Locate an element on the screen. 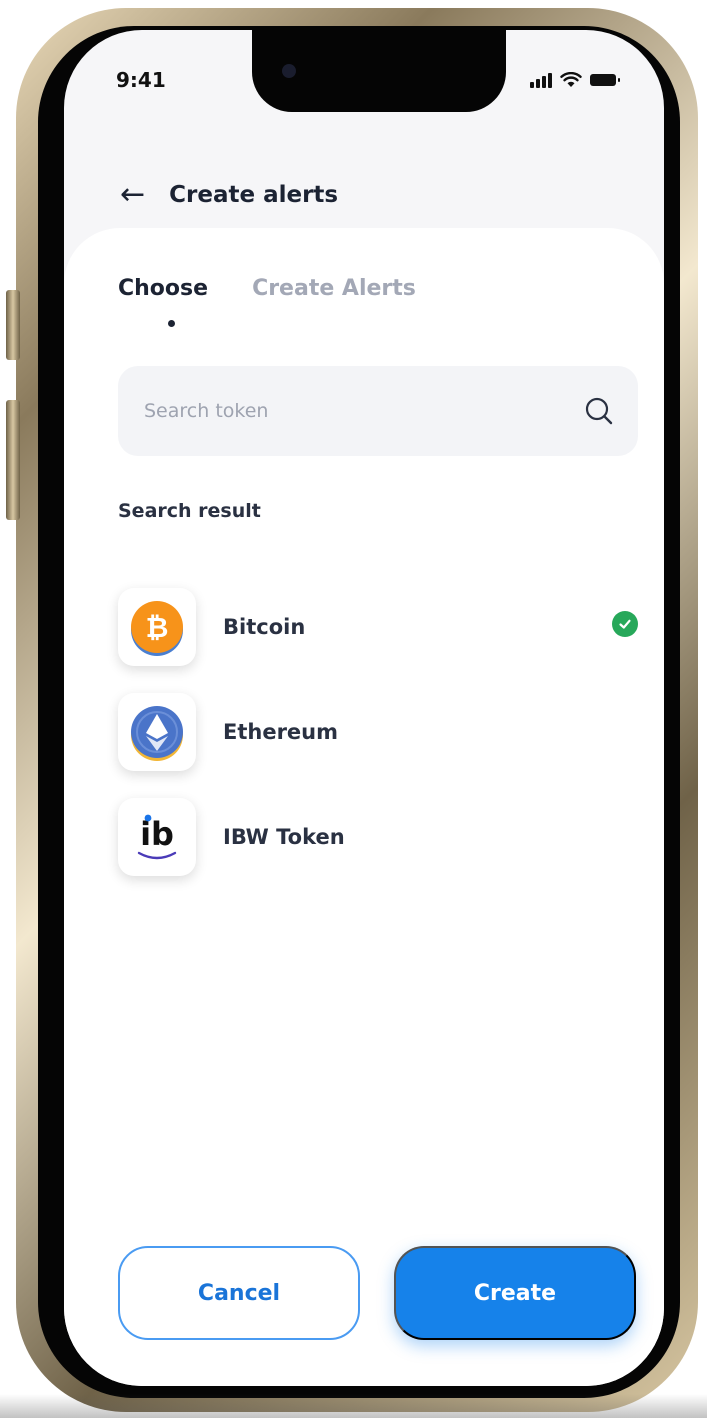 This screenshot has height=1418, width=707. notch is located at coordinates (379, 71).